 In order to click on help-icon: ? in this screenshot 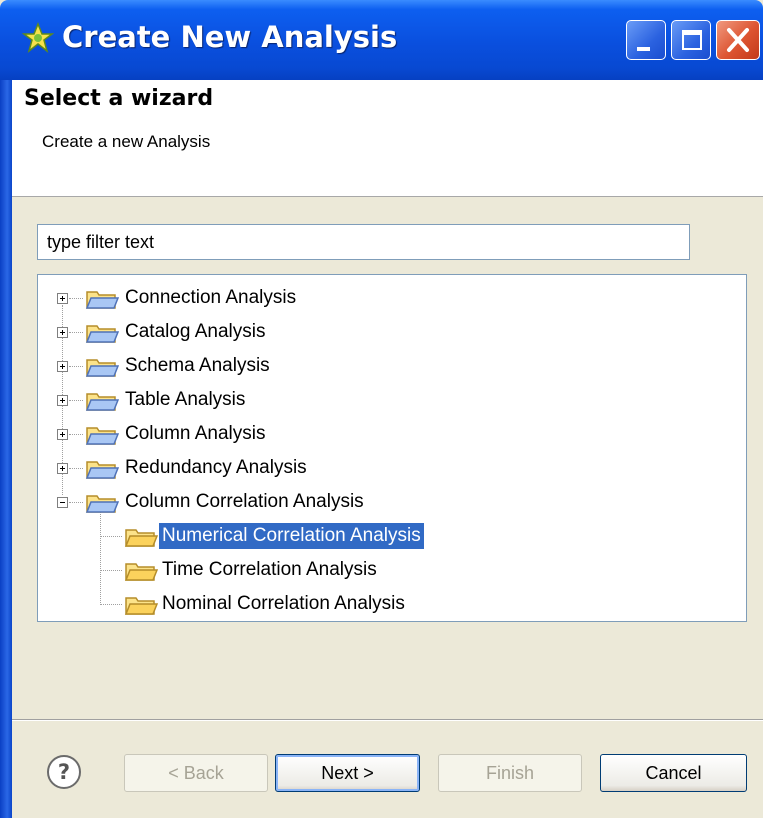, I will do `click(64, 772)`.